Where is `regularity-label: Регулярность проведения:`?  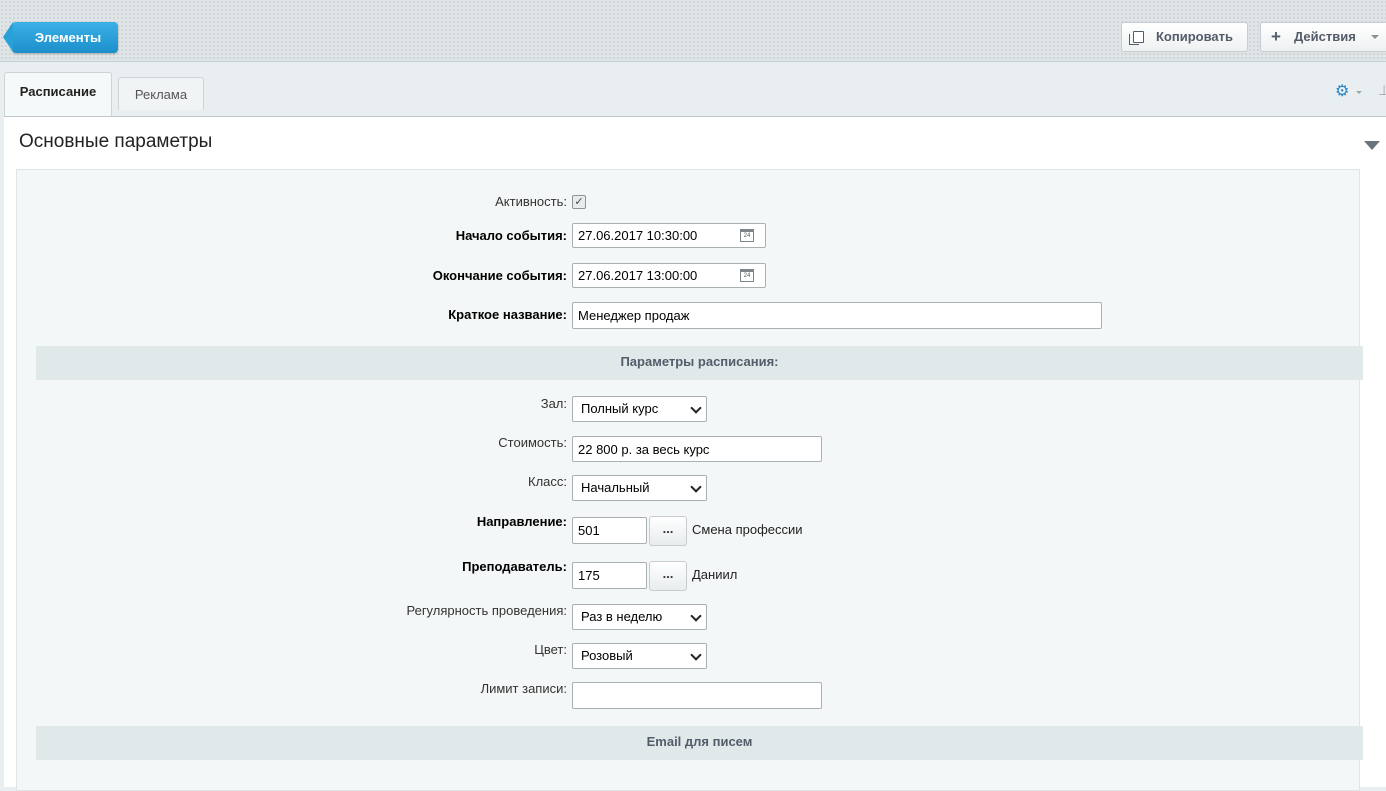 regularity-label: Регулярность проведения: is located at coordinates (486, 610).